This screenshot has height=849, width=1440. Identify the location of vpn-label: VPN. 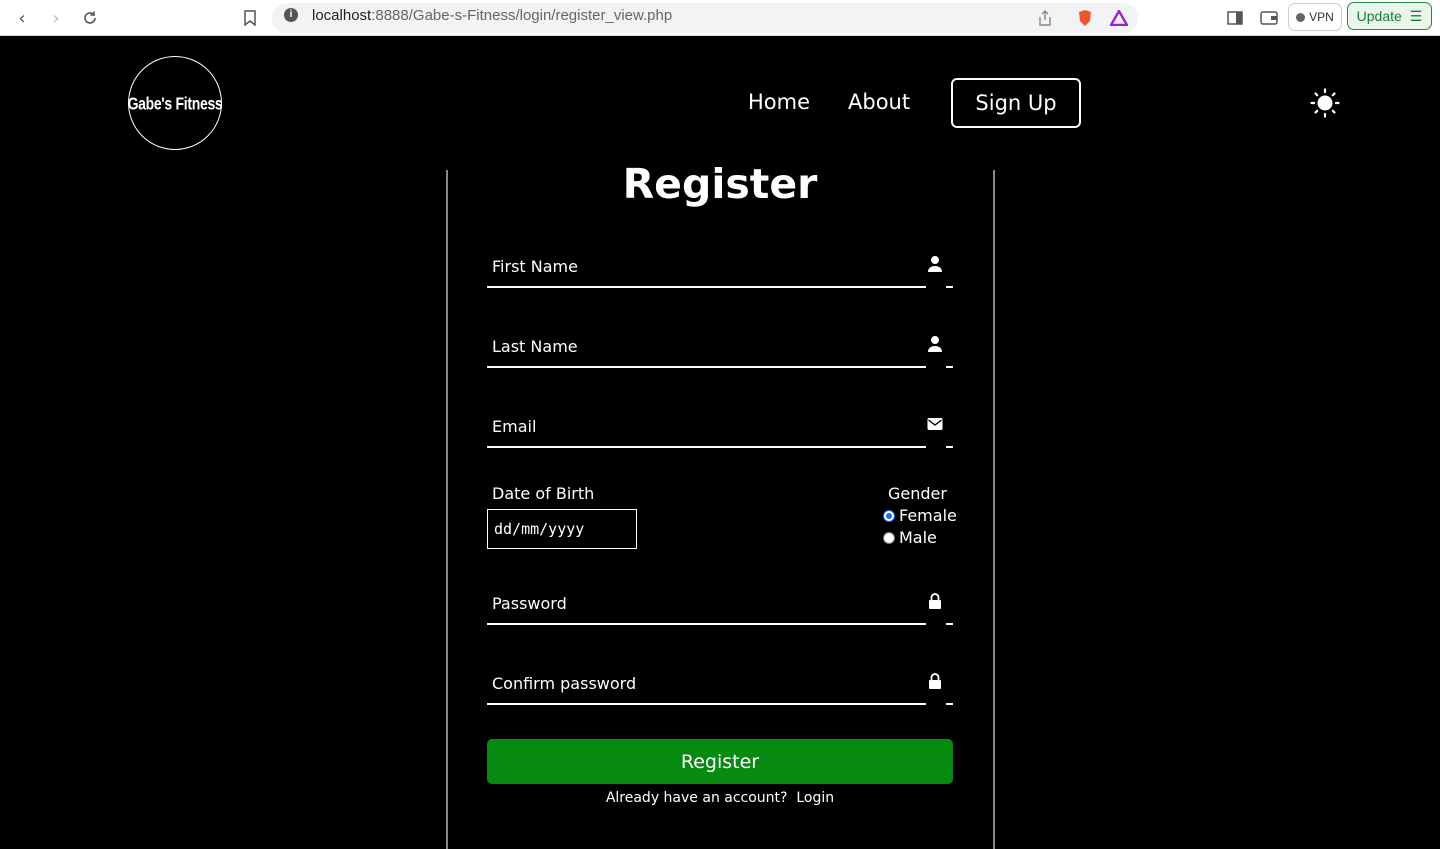
(1321, 17).